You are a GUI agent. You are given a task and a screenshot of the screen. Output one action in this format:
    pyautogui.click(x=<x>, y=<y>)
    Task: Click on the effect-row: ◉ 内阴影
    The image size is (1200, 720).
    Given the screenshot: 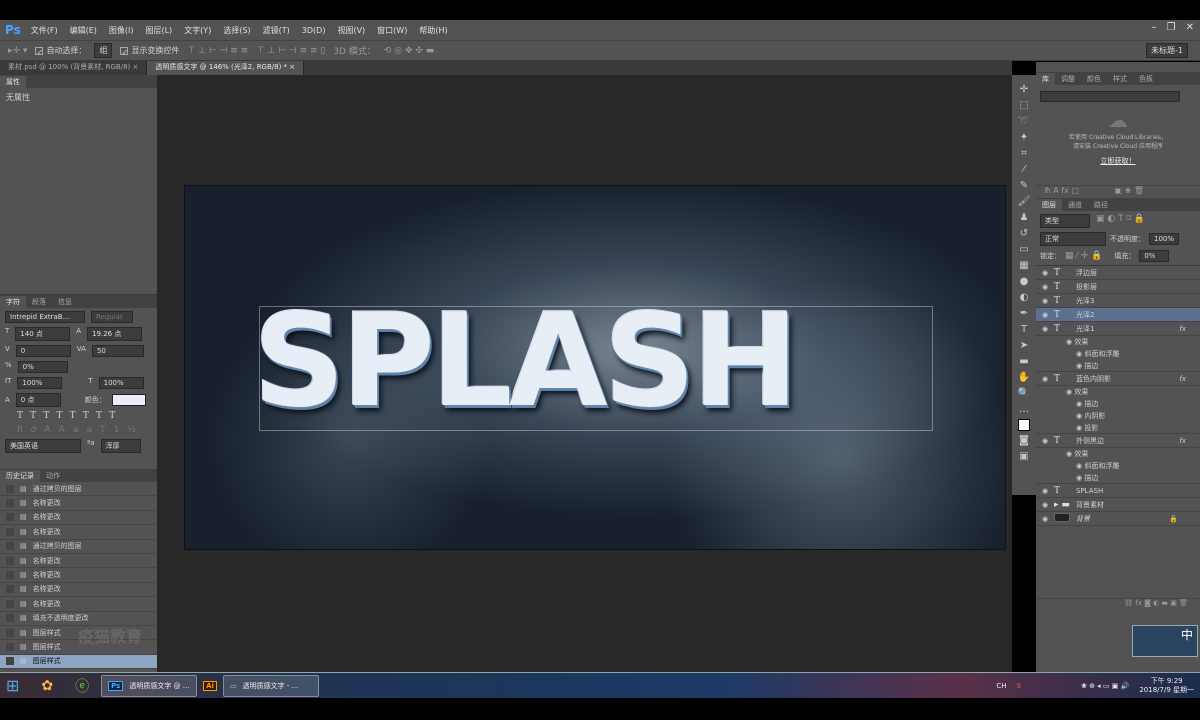 What is the action you would take?
    pyautogui.click(x=1118, y=416)
    